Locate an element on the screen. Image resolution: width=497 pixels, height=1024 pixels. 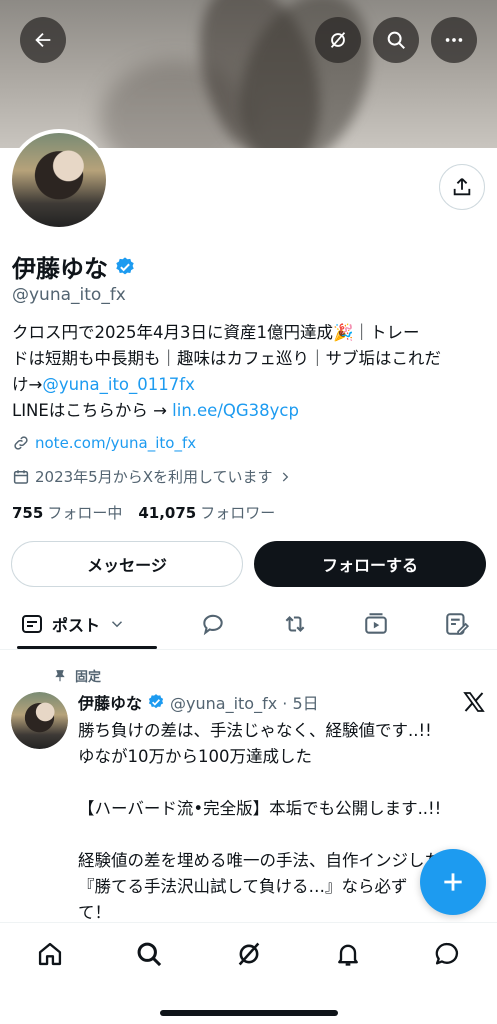
followers-link: 41,075 フォロワー is located at coordinates (206, 512).